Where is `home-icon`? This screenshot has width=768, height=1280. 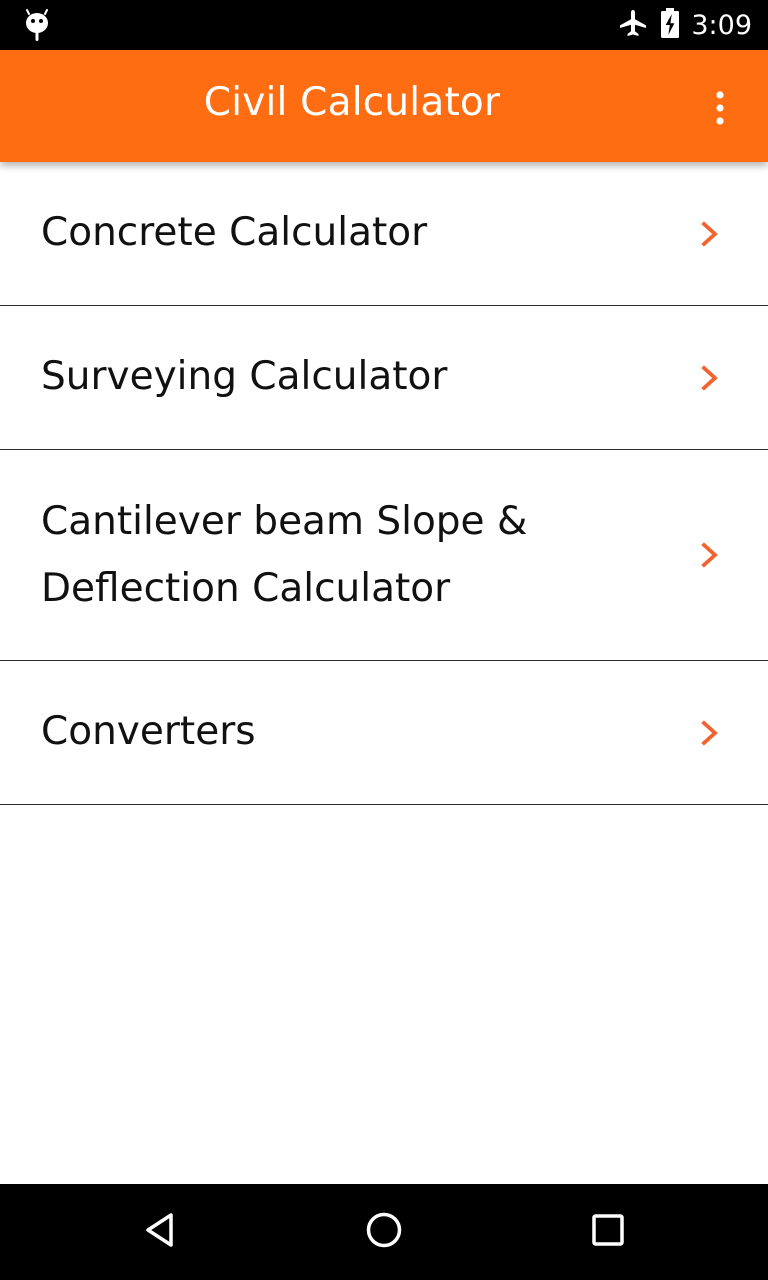 home-icon is located at coordinates (384, 1232).